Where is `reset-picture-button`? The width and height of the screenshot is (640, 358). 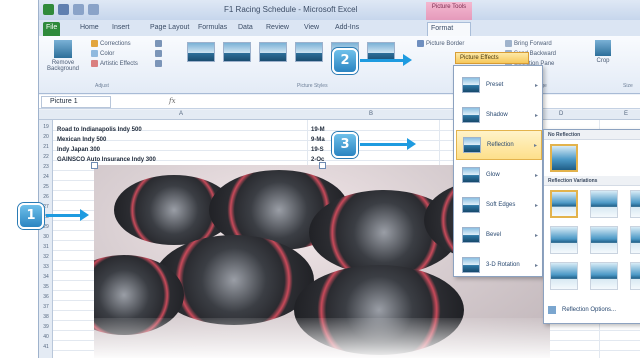
reset-picture-button is located at coordinates (158, 63).